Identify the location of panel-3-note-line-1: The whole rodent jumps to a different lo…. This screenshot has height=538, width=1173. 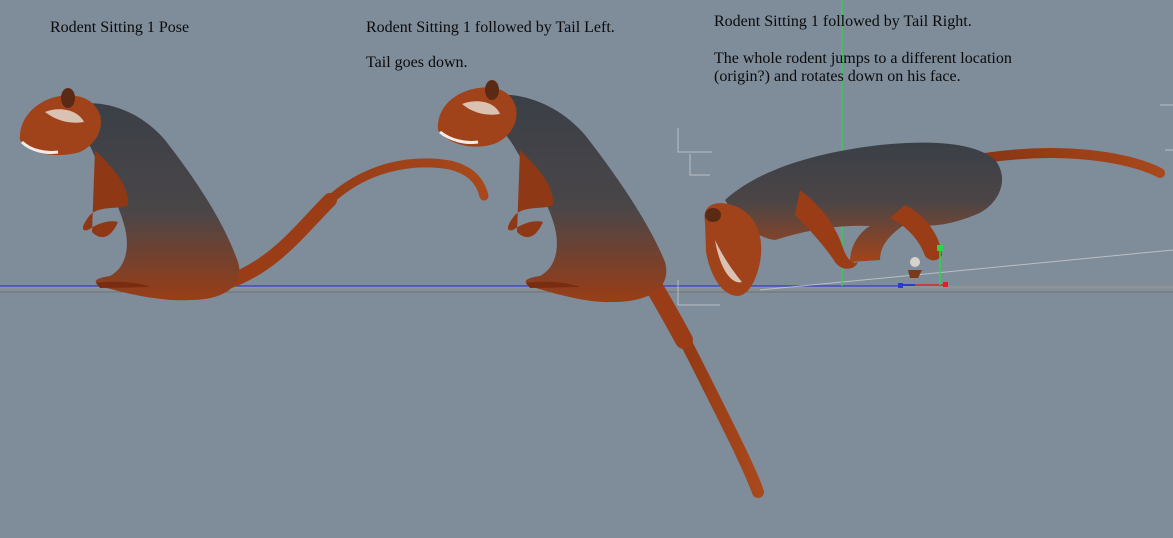
(863, 58).